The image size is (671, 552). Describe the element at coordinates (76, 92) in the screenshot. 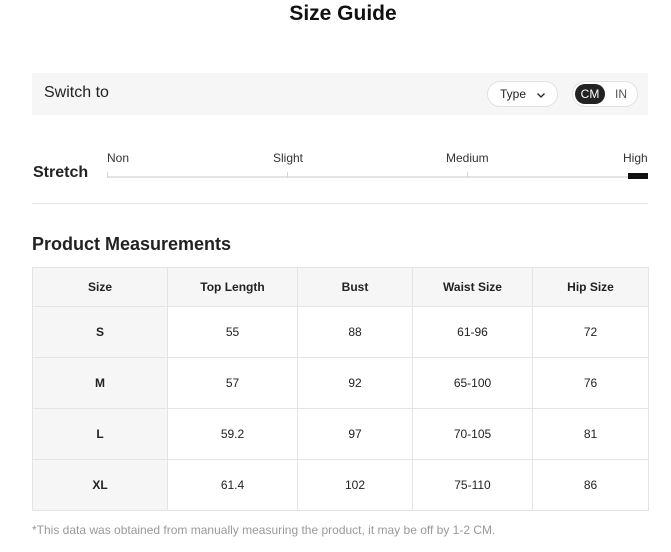

I see `switch-label: Switch to` at that location.